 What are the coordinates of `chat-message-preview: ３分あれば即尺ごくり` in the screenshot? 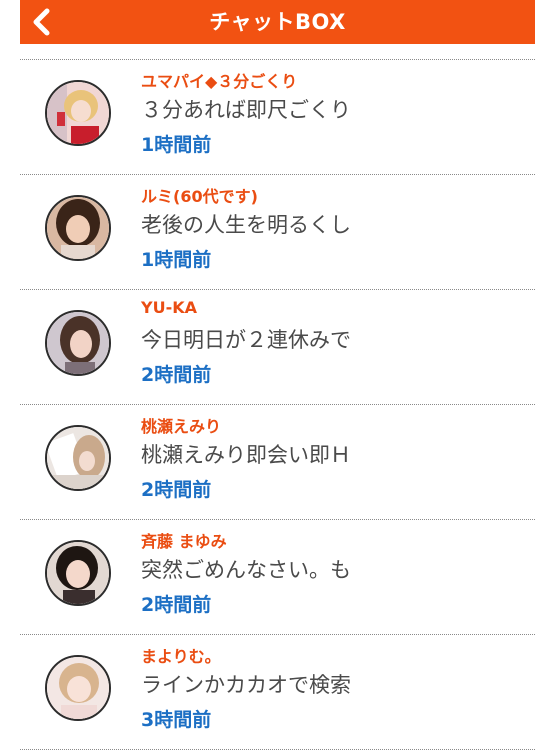 It's located at (246, 110).